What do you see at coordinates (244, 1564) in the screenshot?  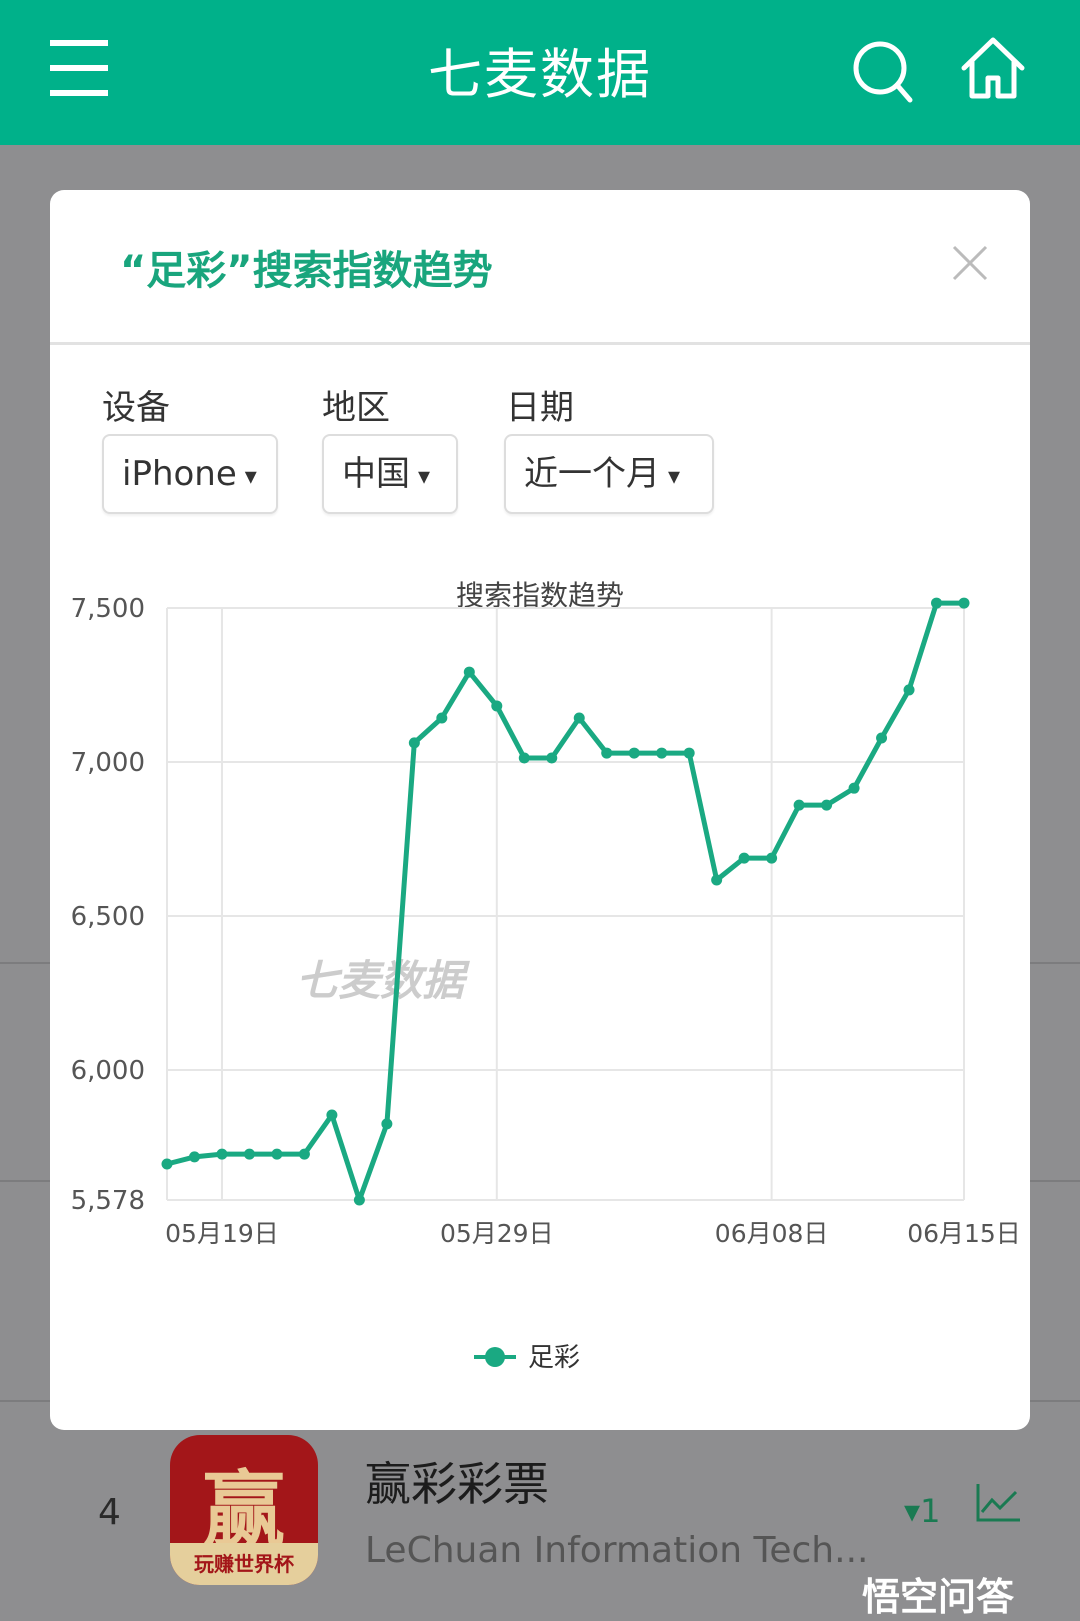 I see `app-icon-band: 玩赚世界杯` at bounding box center [244, 1564].